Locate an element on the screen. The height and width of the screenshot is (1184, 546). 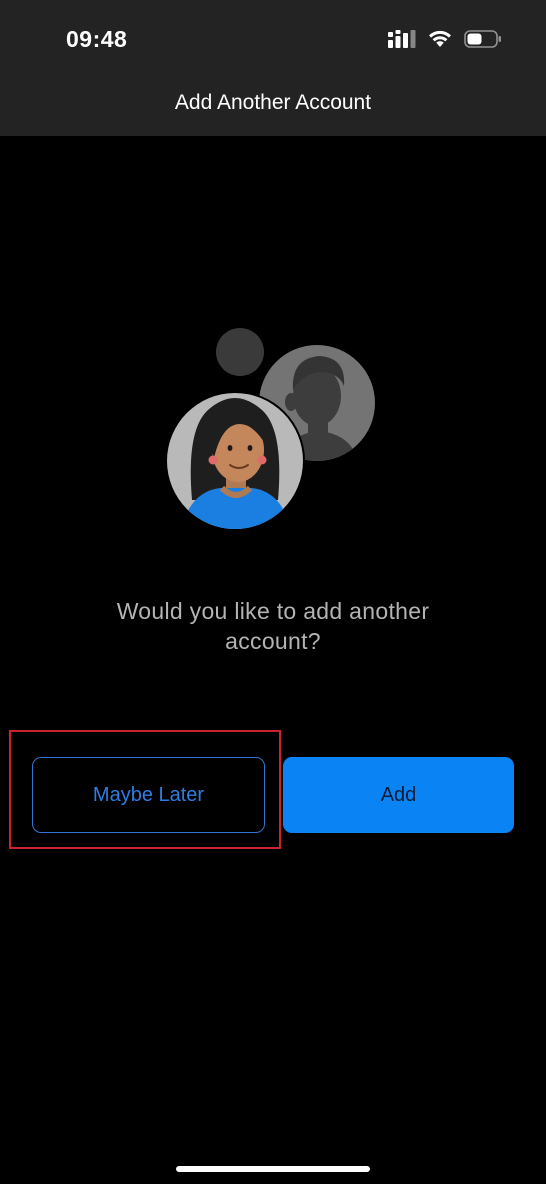
add-account-question: Would you like to add another account? is located at coordinates (273, 626).